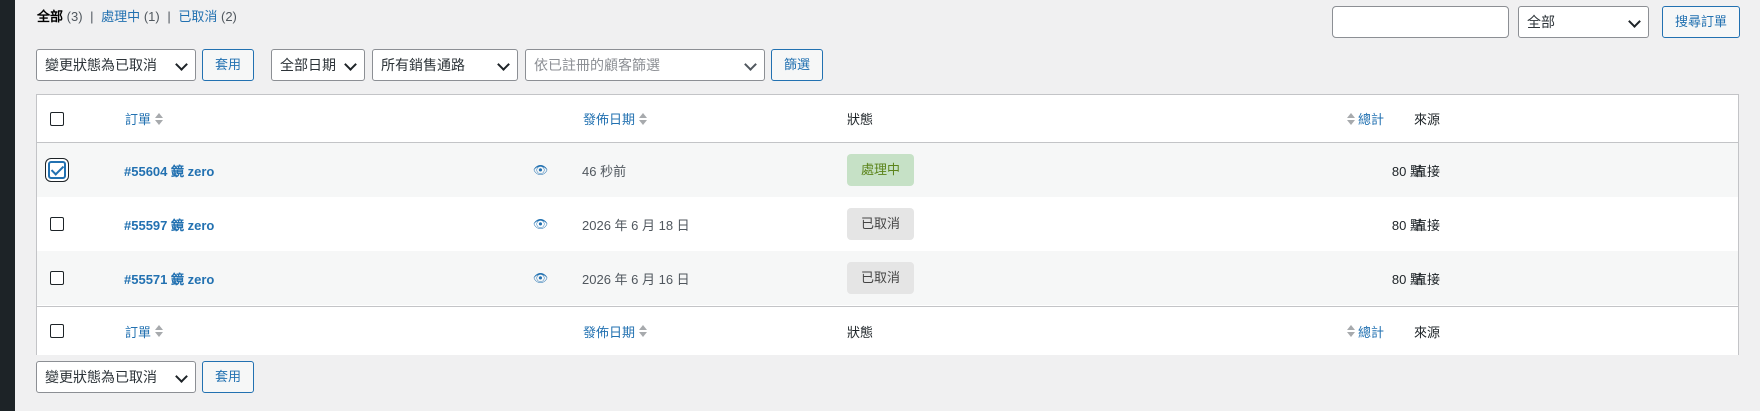  Describe the element at coordinates (7, 205) in the screenshot. I see `admin-sidebar-edge` at that location.